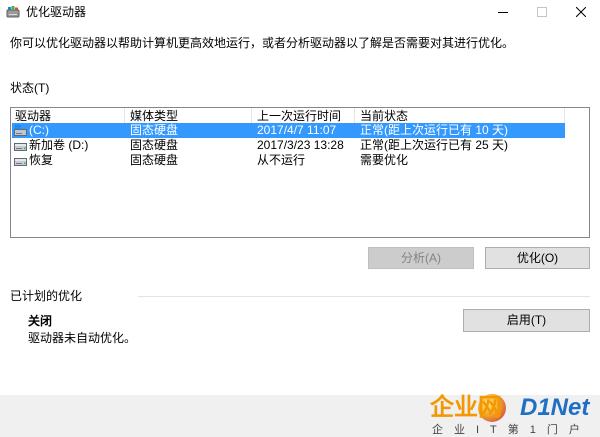  I want to click on maximize-button, so click(541, 12).